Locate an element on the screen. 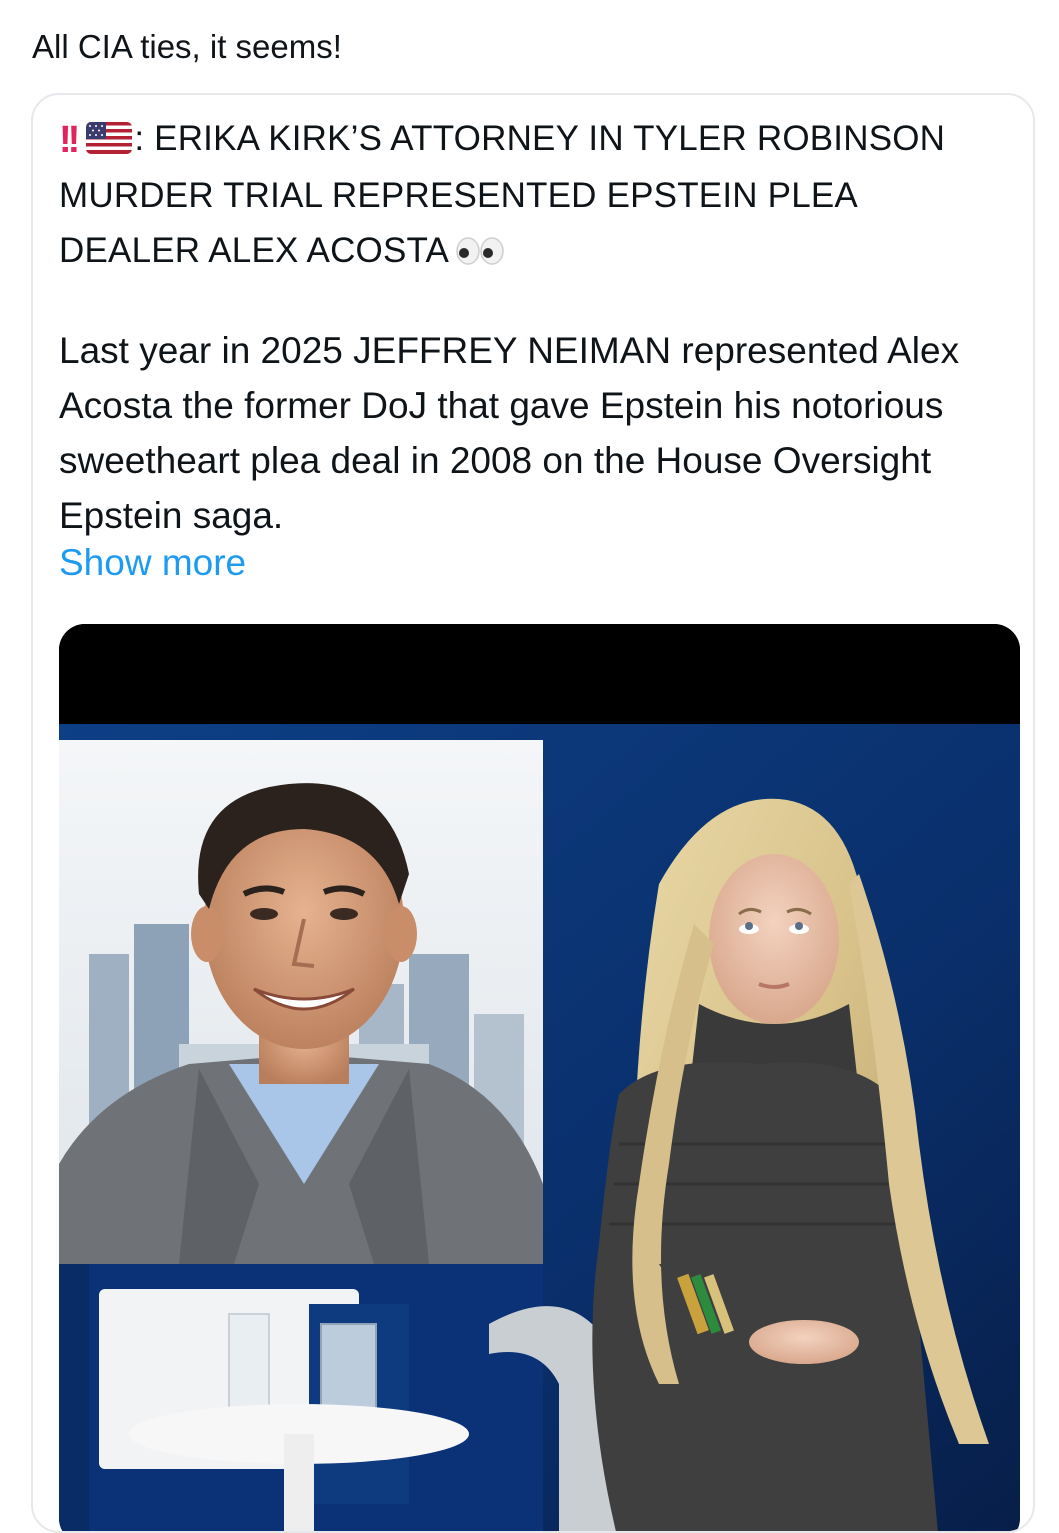 This screenshot has height=1533, width=1059. show-more-link: Show more is located at coordinates (152, 562).